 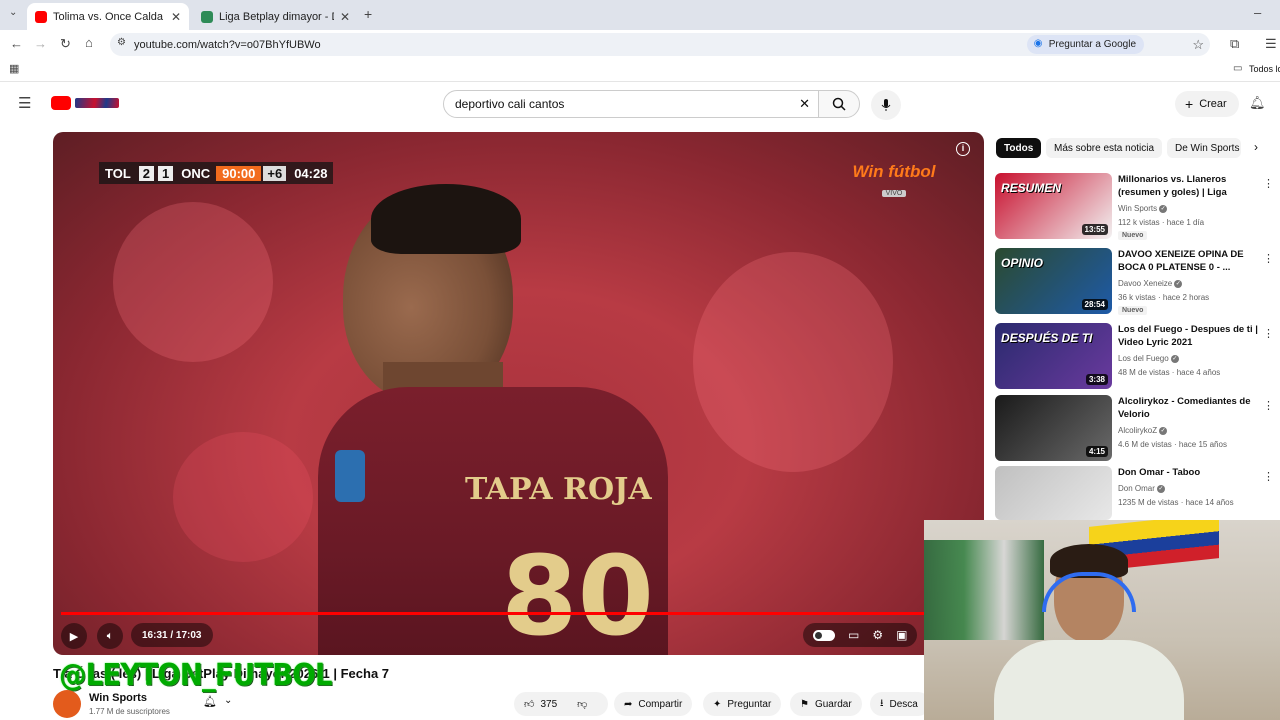 What do you see at coordinates (228, 700) in the screenshot?
I see `chevron-down-icon: ⌄` at bounding box center [228, 700].